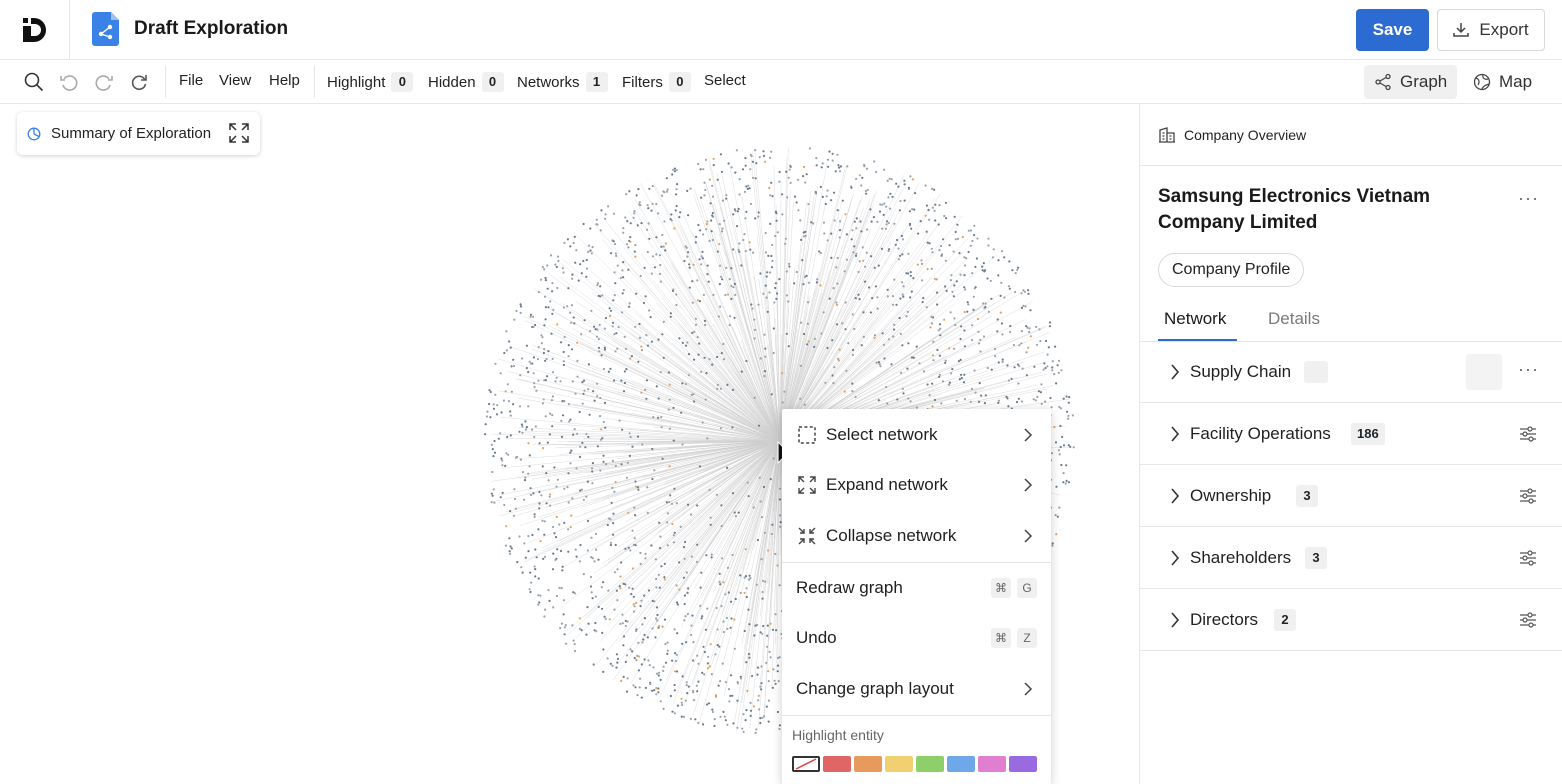 This screenshot has height=784, width=1562. What do you see at coordinates (882, 434) in the screenshot?
I see `select-network-label: Select network` at bounding box center [882, 434].